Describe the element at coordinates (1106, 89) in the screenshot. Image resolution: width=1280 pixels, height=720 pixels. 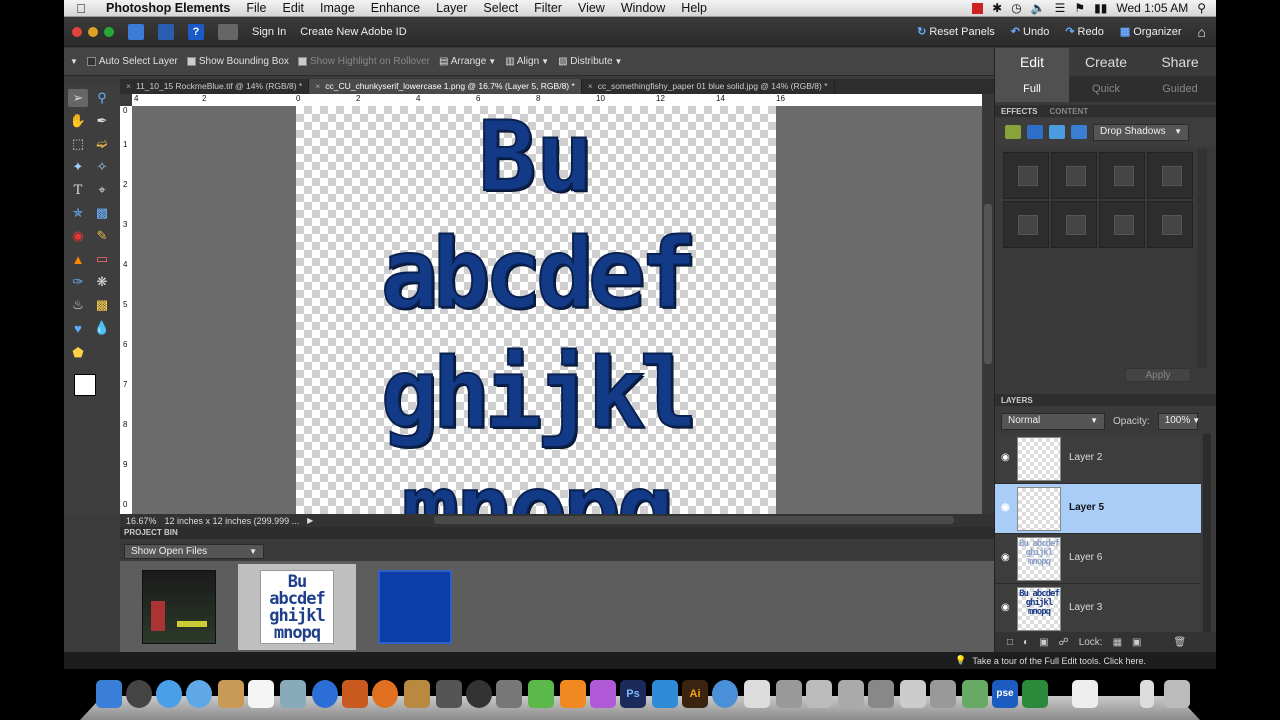
I see `tab-quick: Quick` at that location.